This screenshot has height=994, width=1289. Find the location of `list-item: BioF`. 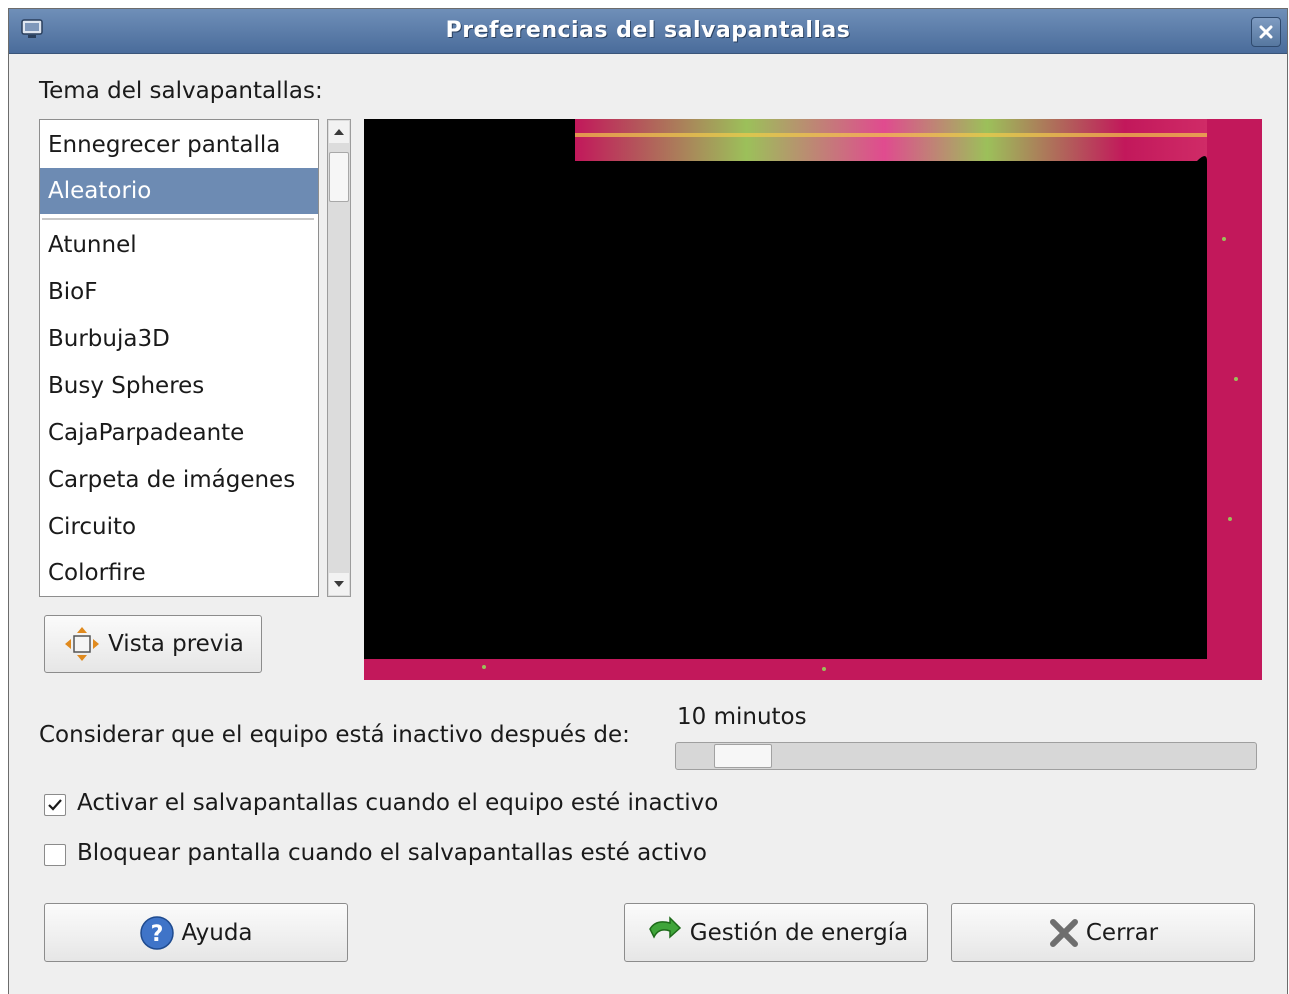

list-item: BioF is located at coordinates (179, 292).